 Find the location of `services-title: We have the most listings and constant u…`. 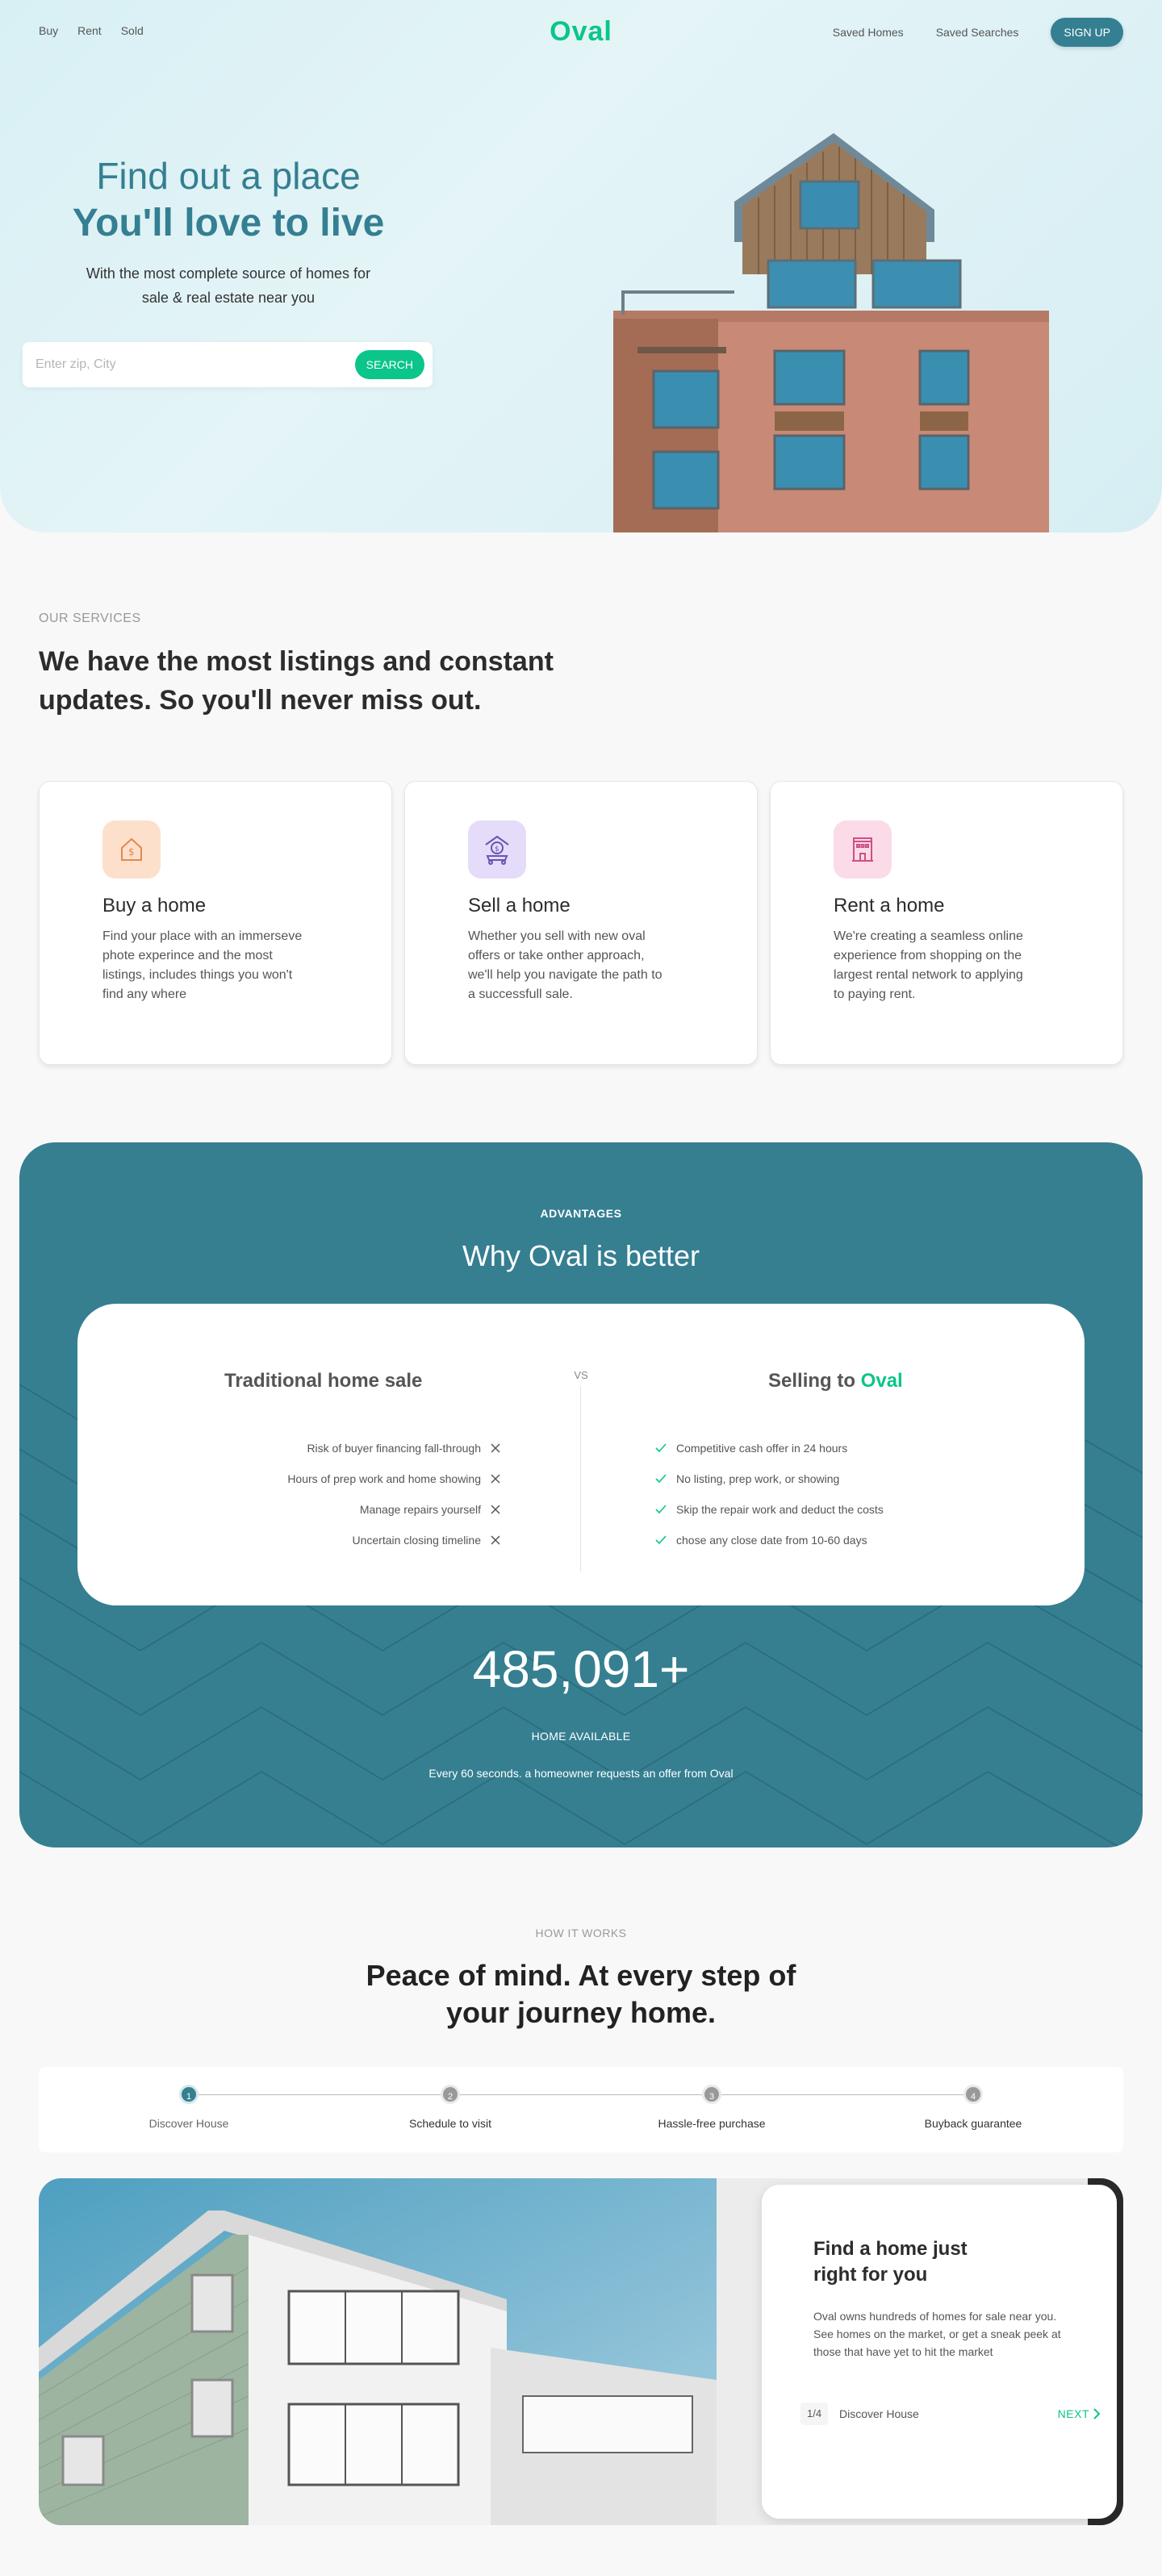

services-title: We have the most listings and constant u… is located at coordinates (296, 681).